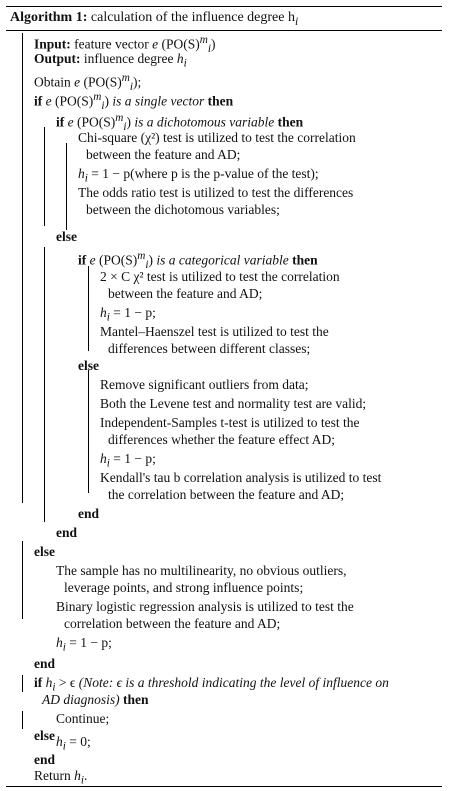 This screenshot has width=450, height=791. I want to click on odds-ratio-cont: between the dichotomous variables;, so click(183, 210).